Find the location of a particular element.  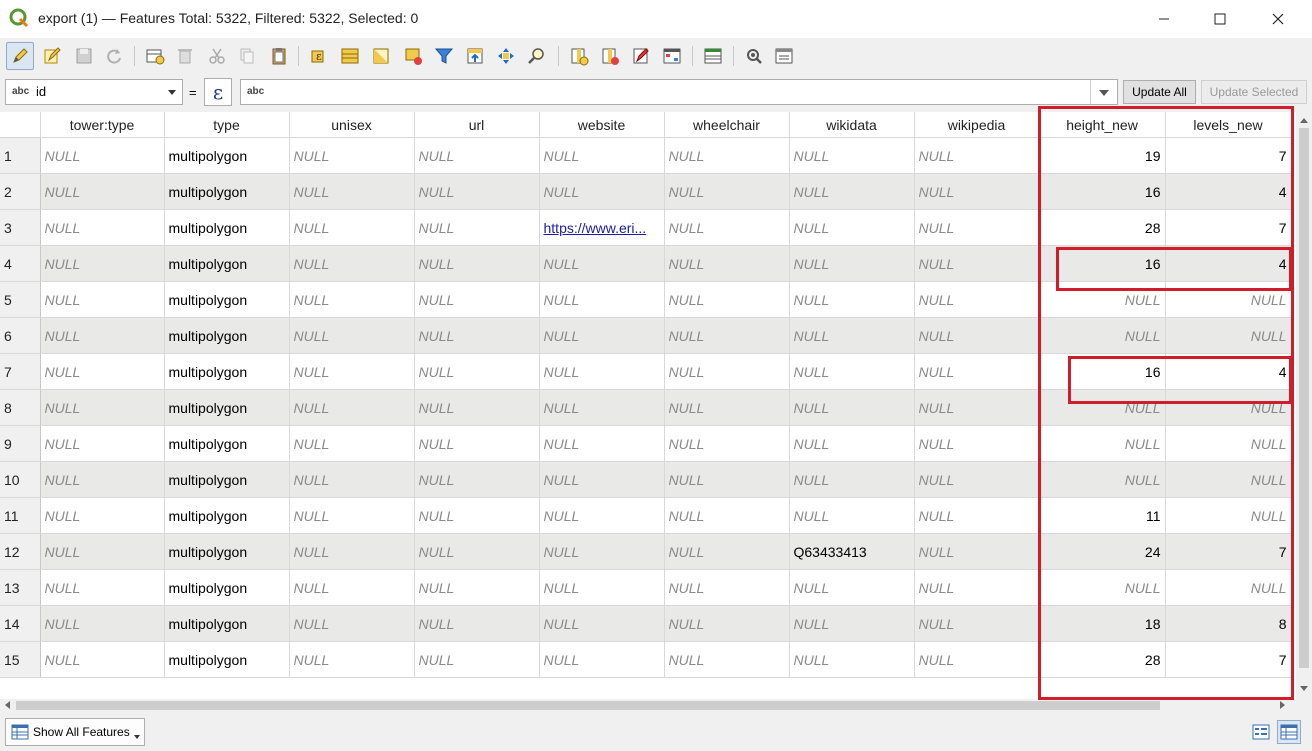

close-button is located at coordinates (1278, 19).